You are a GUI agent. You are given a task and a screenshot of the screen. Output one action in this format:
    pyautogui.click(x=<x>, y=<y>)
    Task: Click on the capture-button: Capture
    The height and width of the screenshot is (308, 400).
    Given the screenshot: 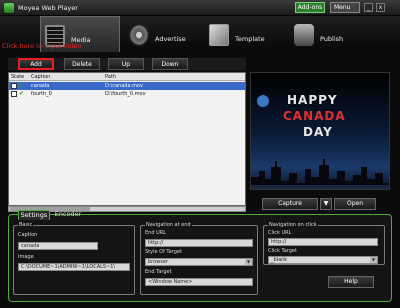 What is the action you would take?
    pyautogui.click(x=290, y=204)
    